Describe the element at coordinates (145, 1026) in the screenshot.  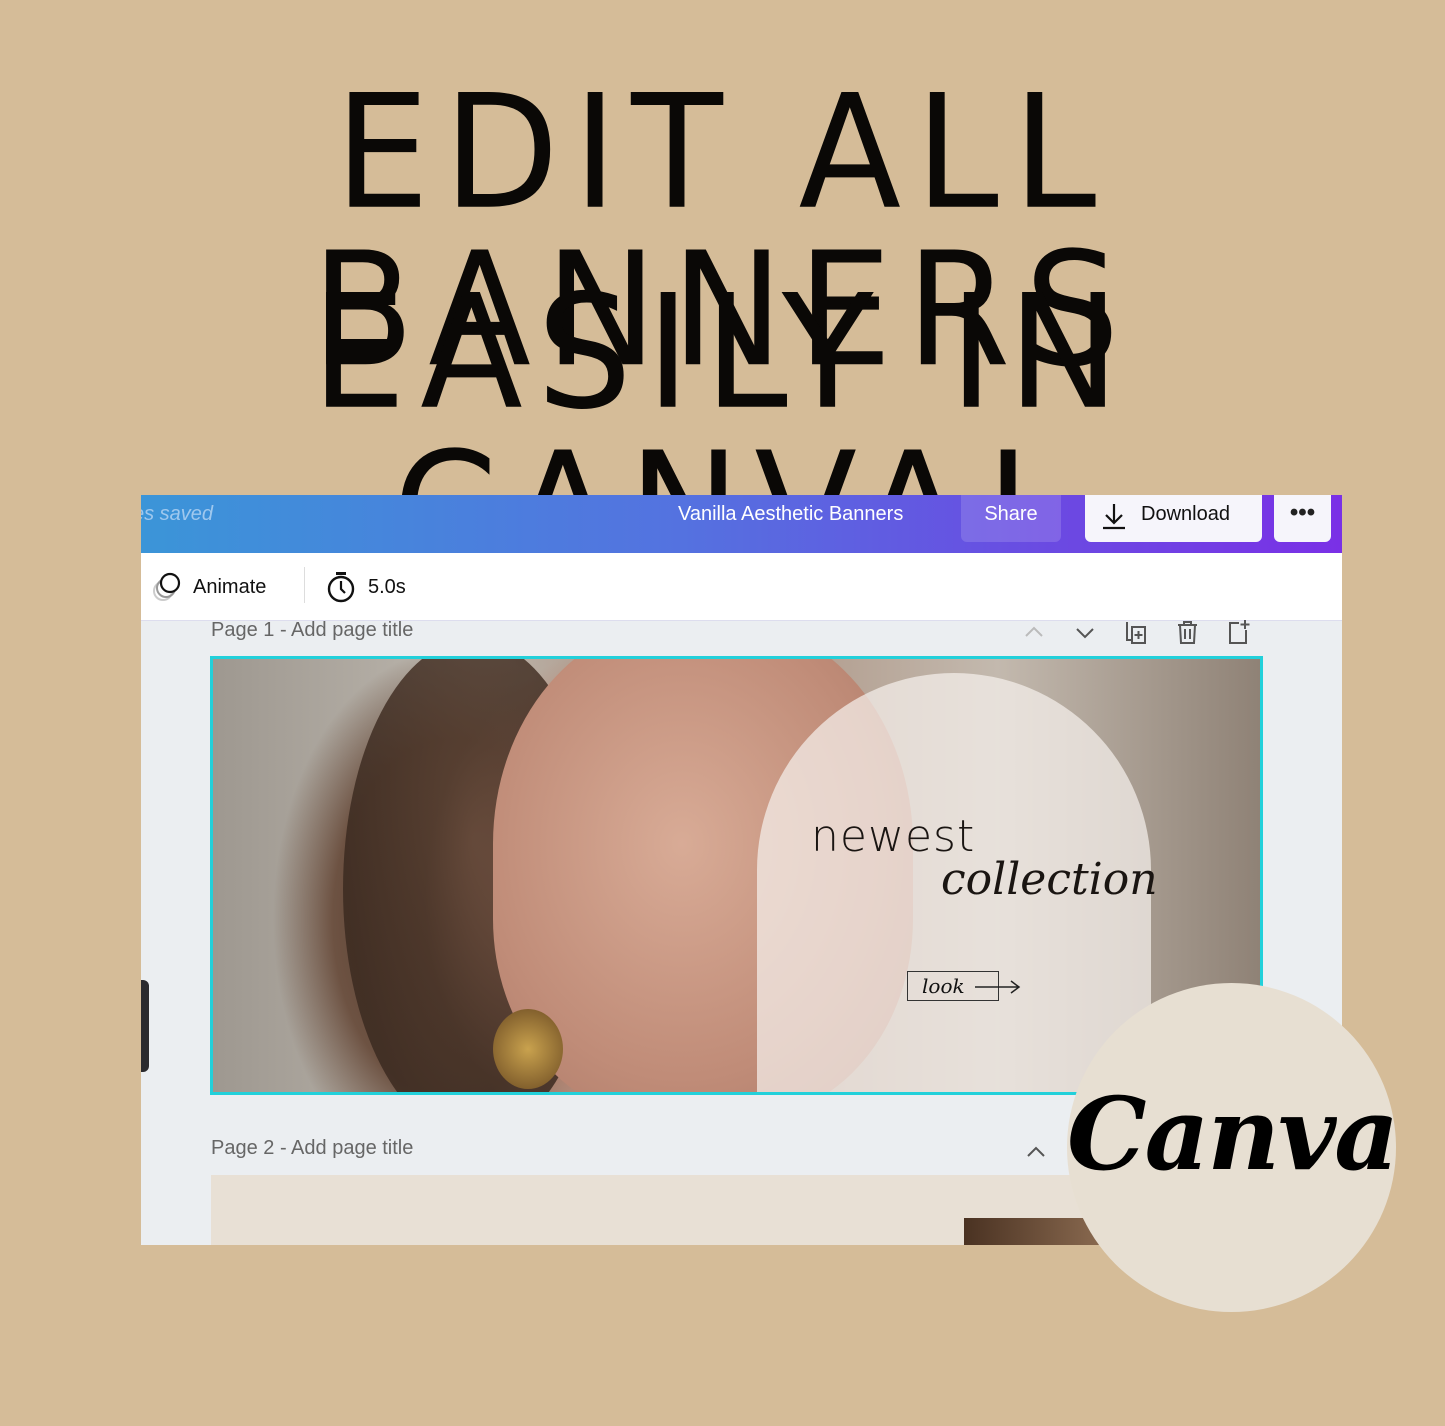
I see `side-panel-handle` at that location.